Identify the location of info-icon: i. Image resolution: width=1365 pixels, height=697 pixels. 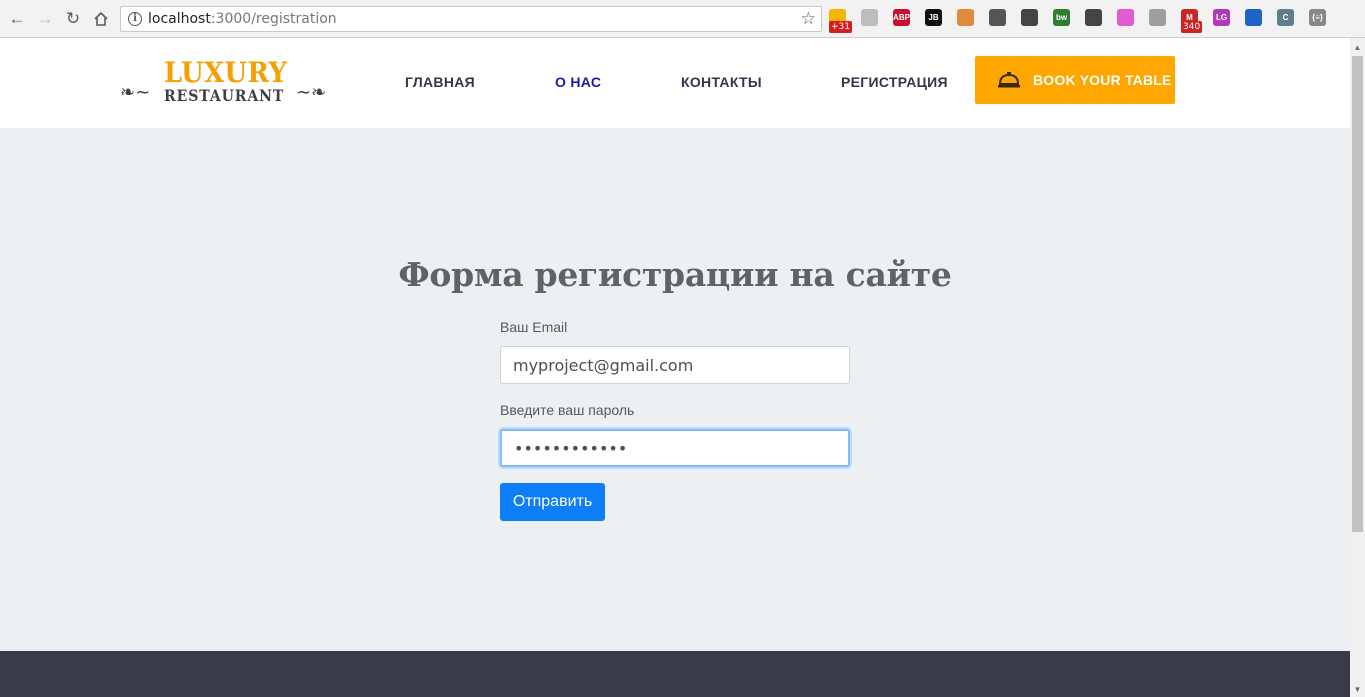
(135, 19).